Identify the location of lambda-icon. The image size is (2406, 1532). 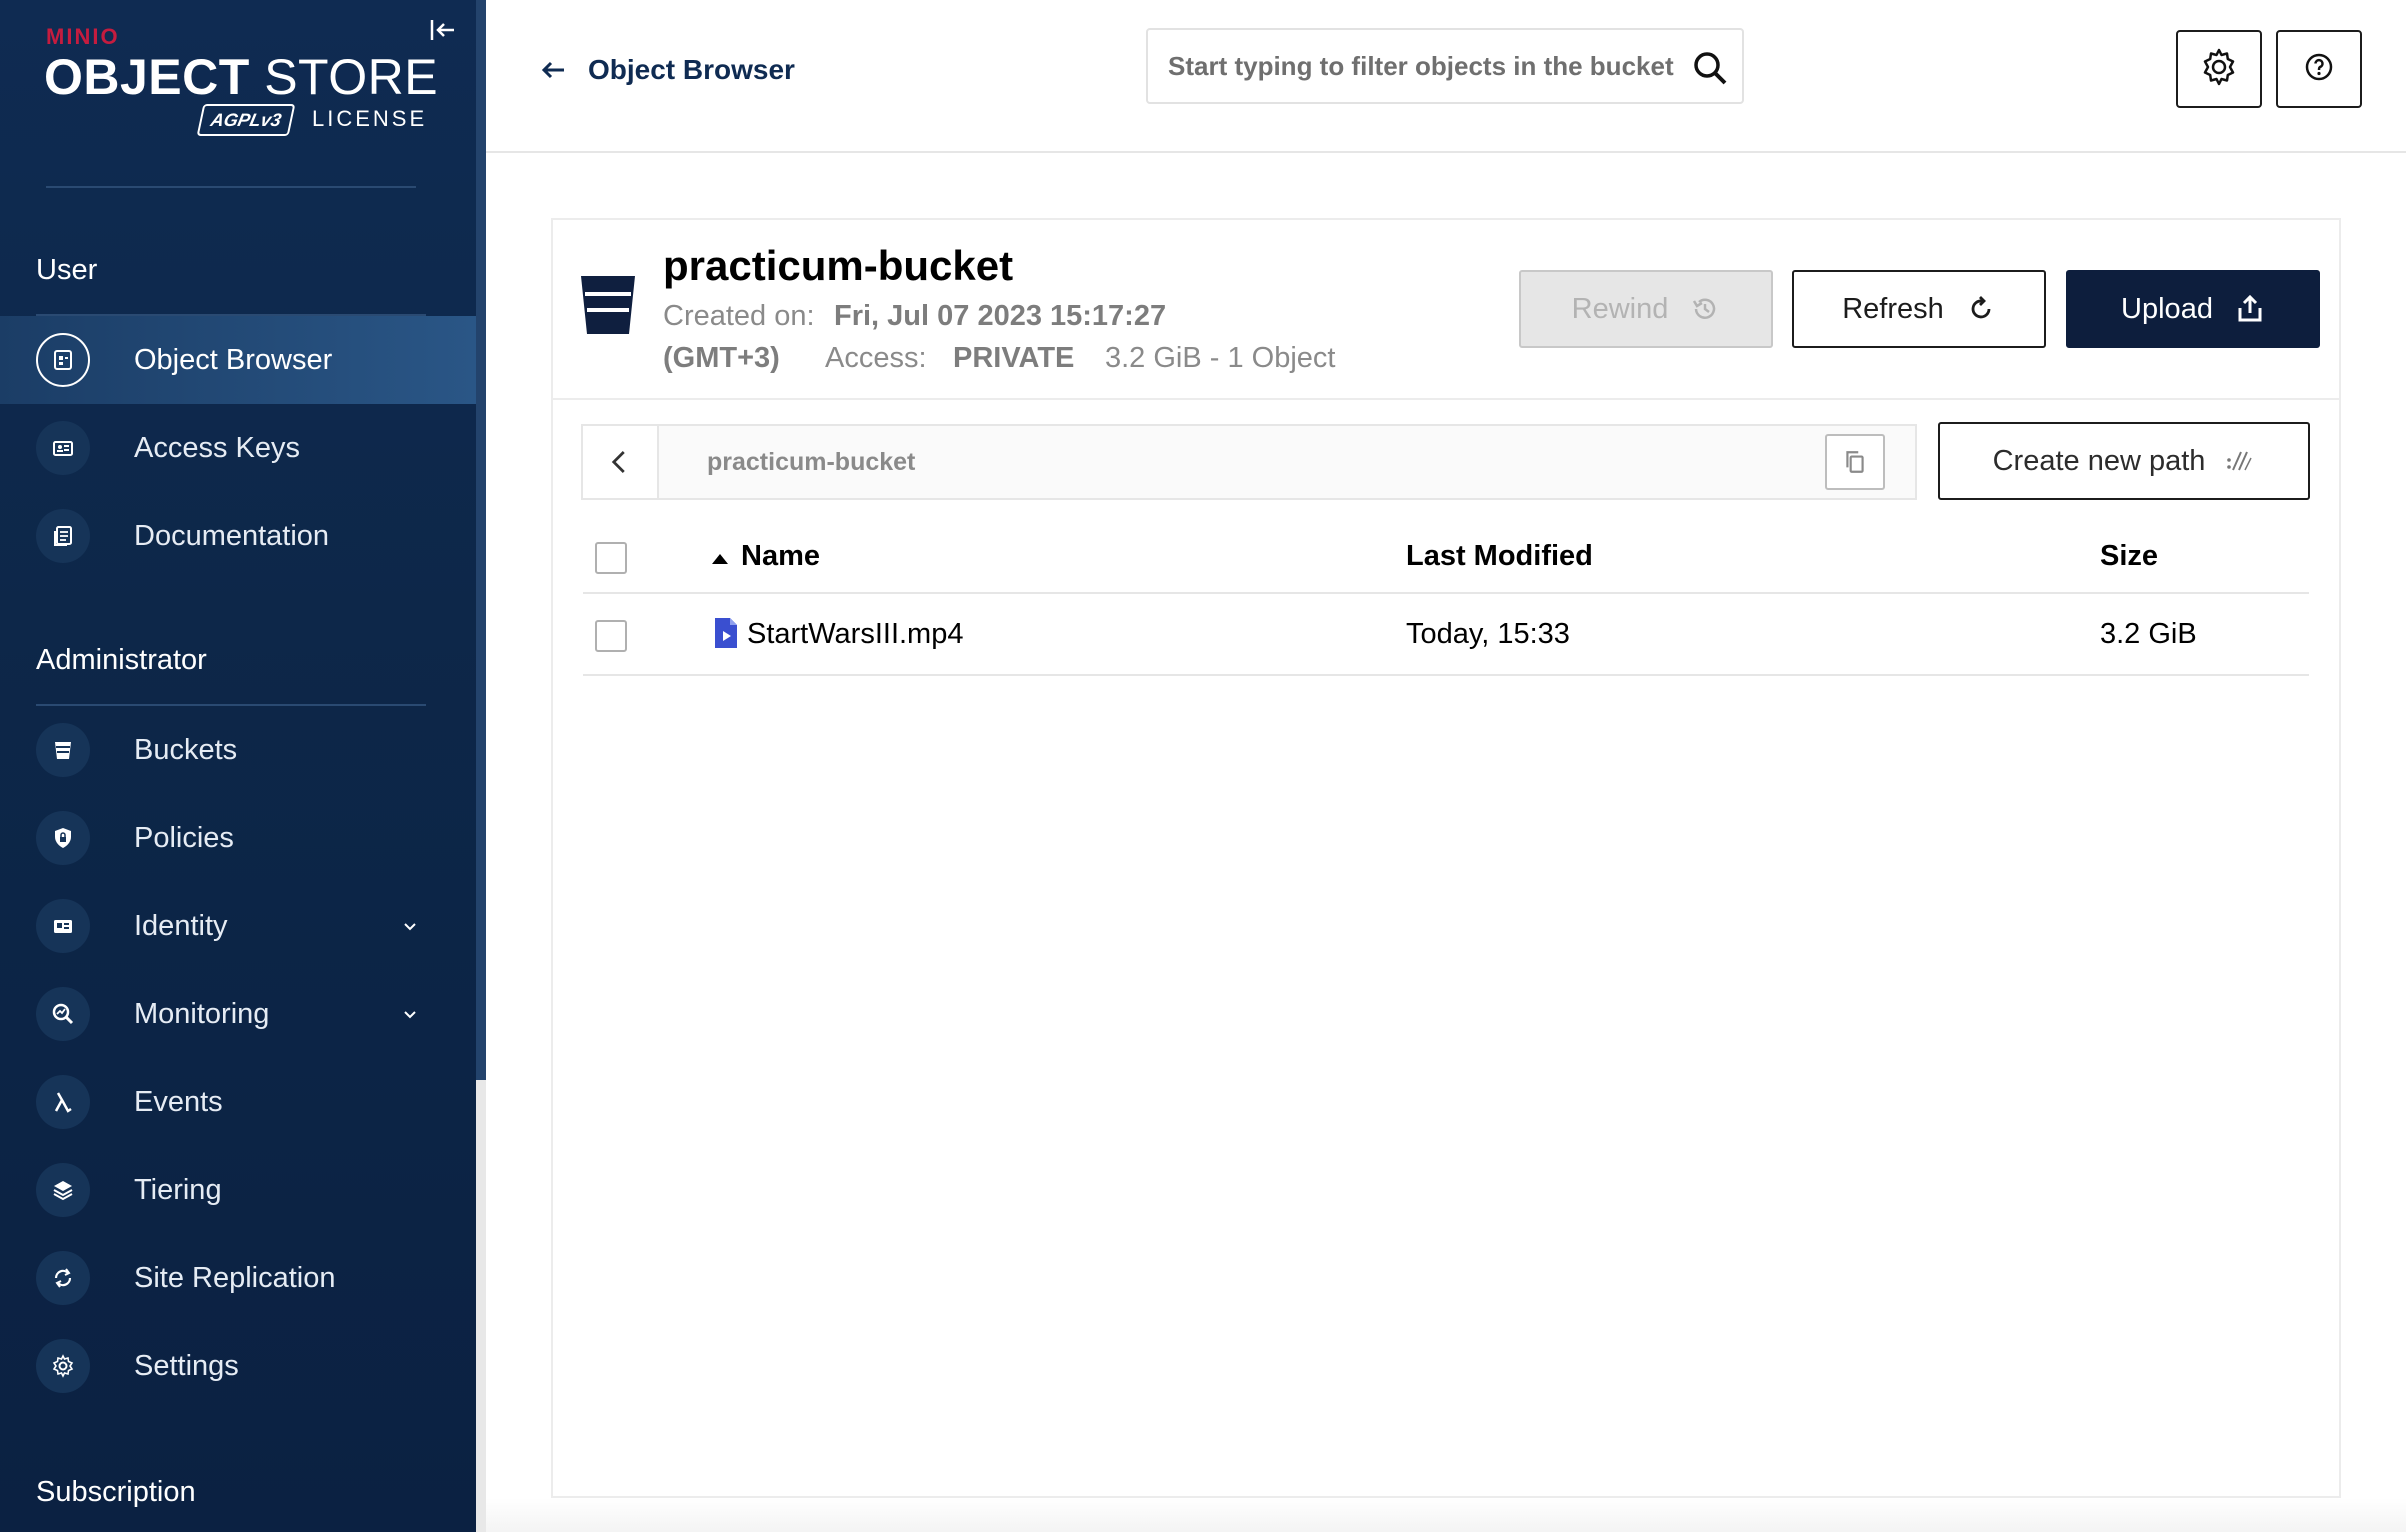
(63, 1102).